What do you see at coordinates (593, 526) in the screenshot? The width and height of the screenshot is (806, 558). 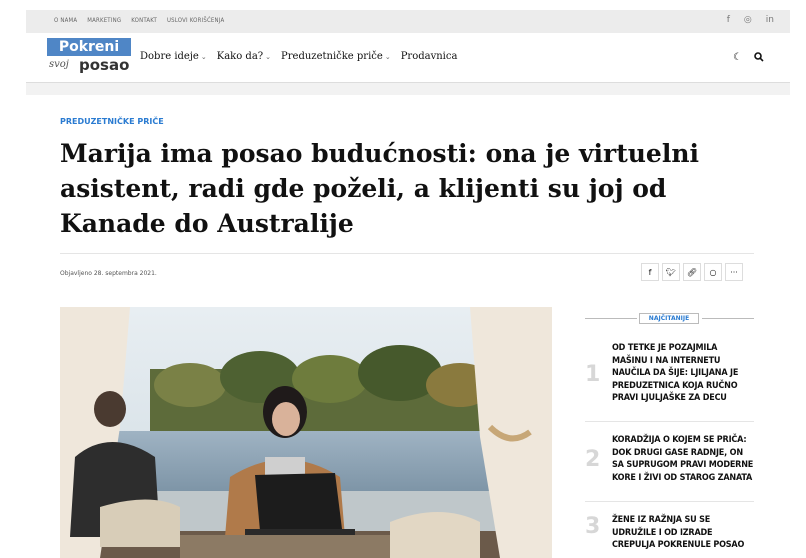 I see `popular-item-number: 3` at bounding box center [593, 526].